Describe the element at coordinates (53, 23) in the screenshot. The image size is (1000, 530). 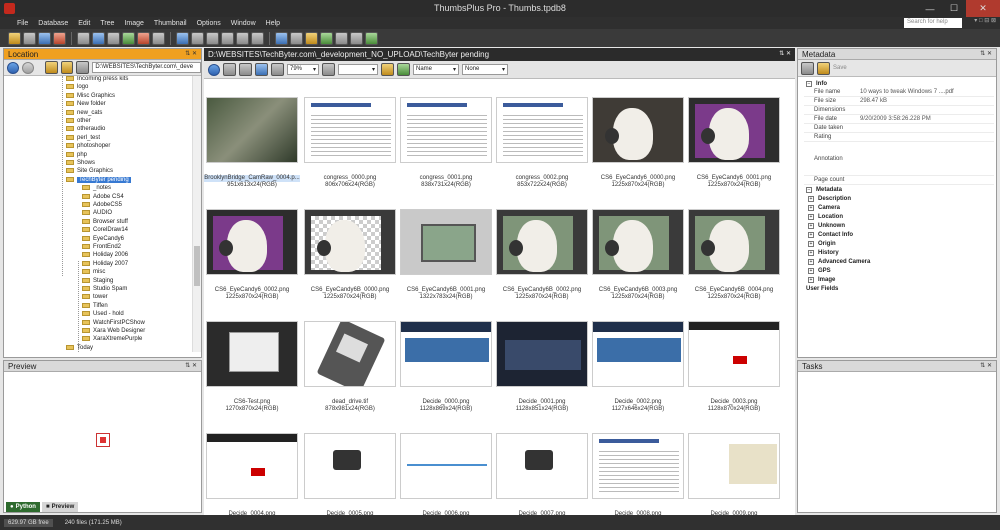
I see `menu-database: Database` at that location.